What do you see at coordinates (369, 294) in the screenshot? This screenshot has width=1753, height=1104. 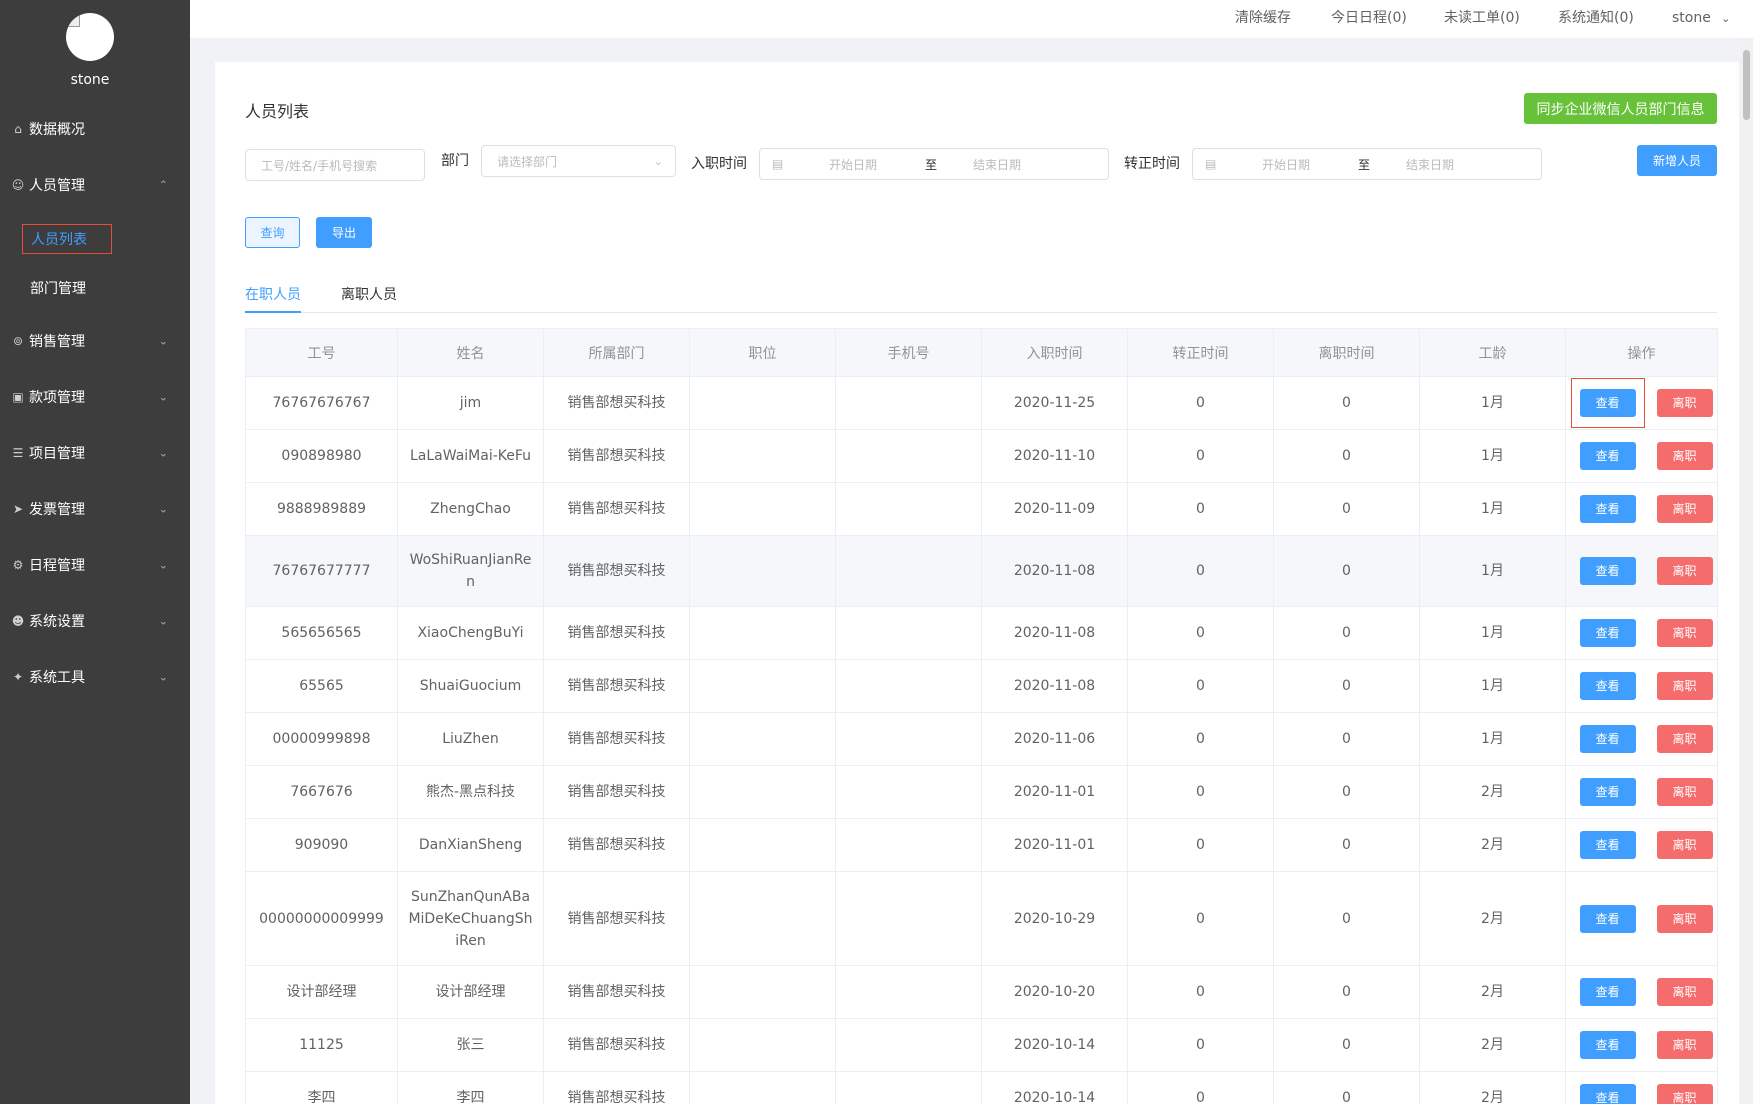 I see `tab-left-staff: 离职人员` at bounding box center [369, 294].